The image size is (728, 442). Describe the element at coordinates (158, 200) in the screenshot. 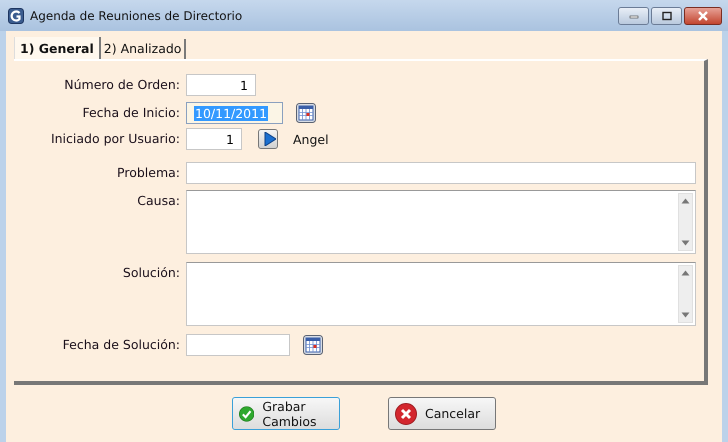

I see `field-label: Causa:` at that location.